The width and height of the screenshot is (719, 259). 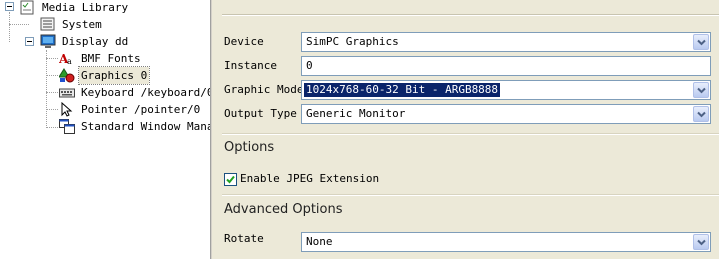 What do you see at coordinates (145, 126) in the screenshot?
I see `tree-node-label: Standard Window Manager` at bounding box center [145, 126].